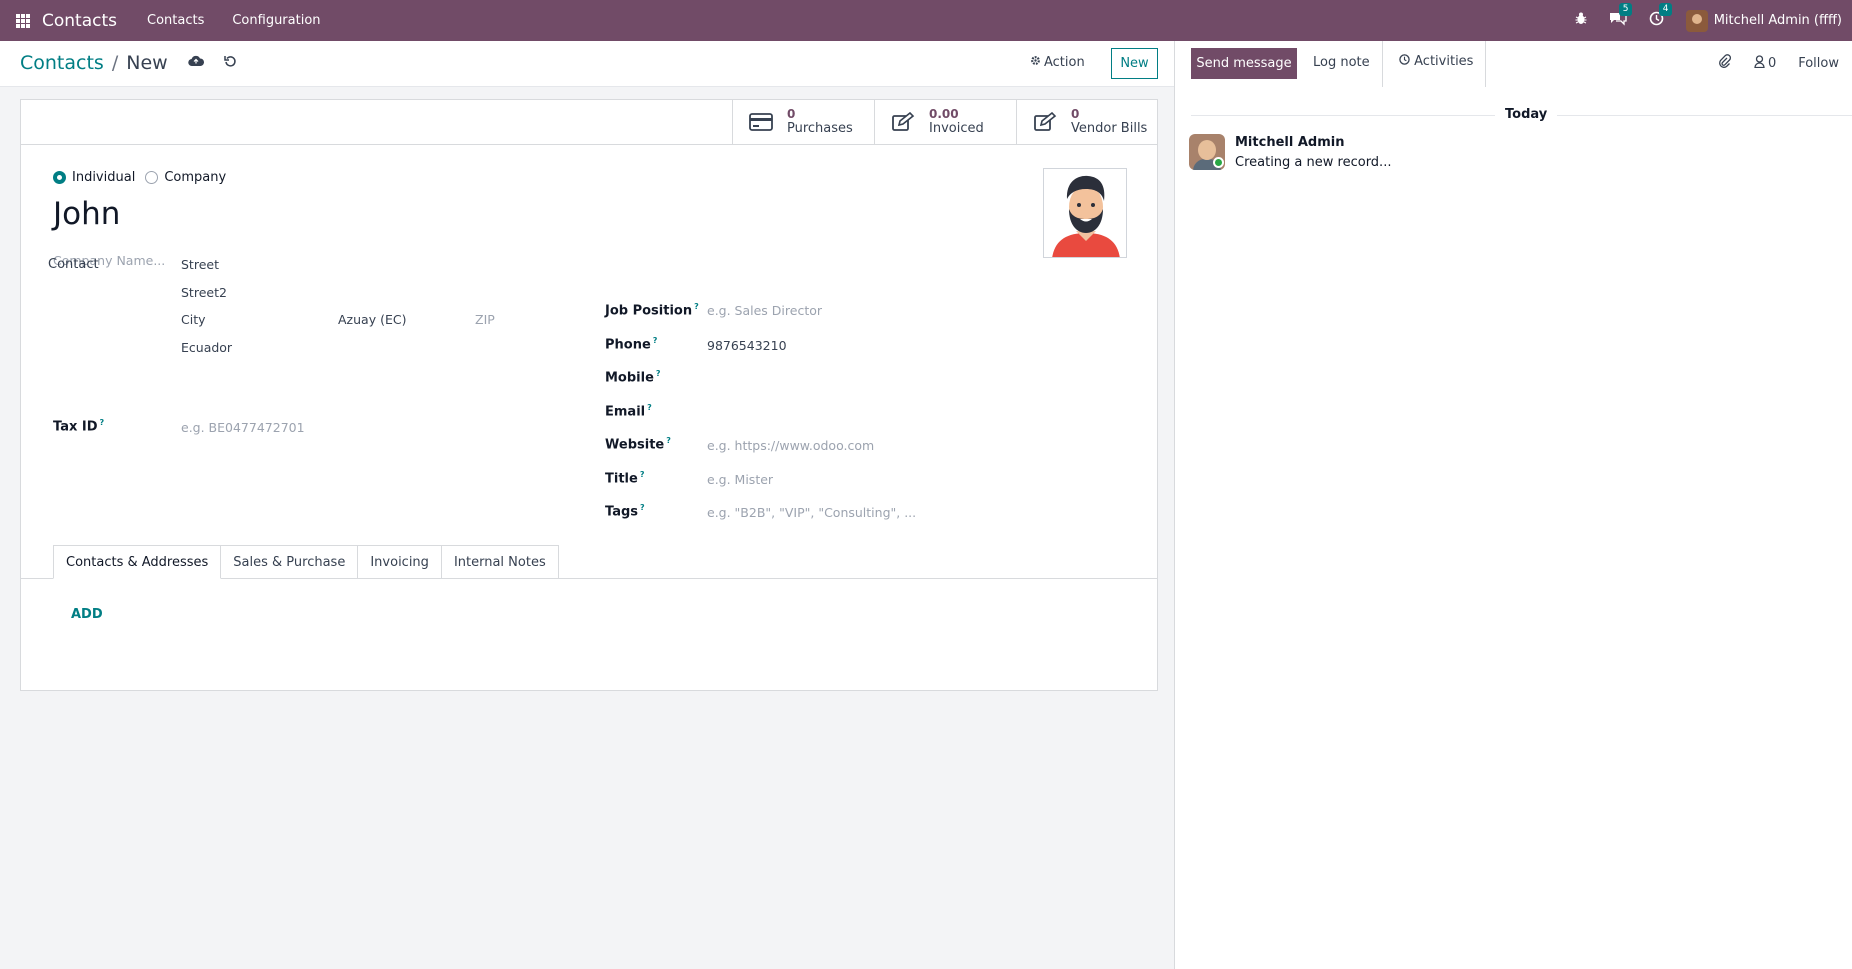 This screenshot has height=969, width=1852. Describe the element at coordinates (1244, 63) in the screenshot. I see `send-message-button: Send message` at that location.